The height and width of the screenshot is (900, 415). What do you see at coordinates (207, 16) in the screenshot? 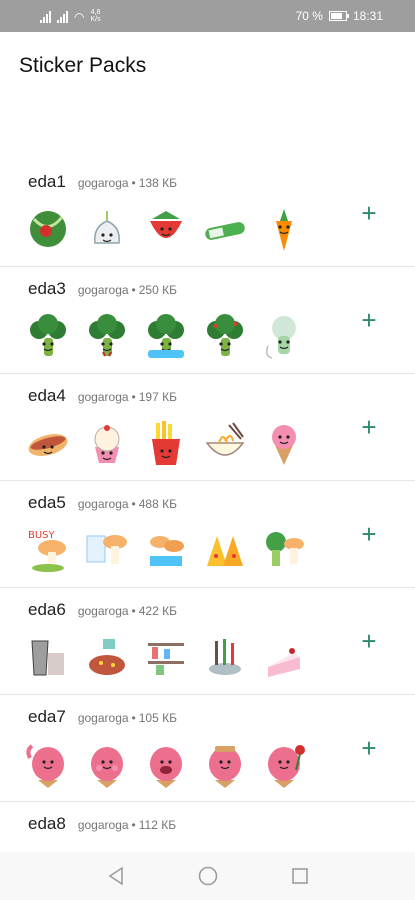
I see `status-bar: ◠ 4,8 K/s 70 % 18:31` at bounding box center [207, 16].